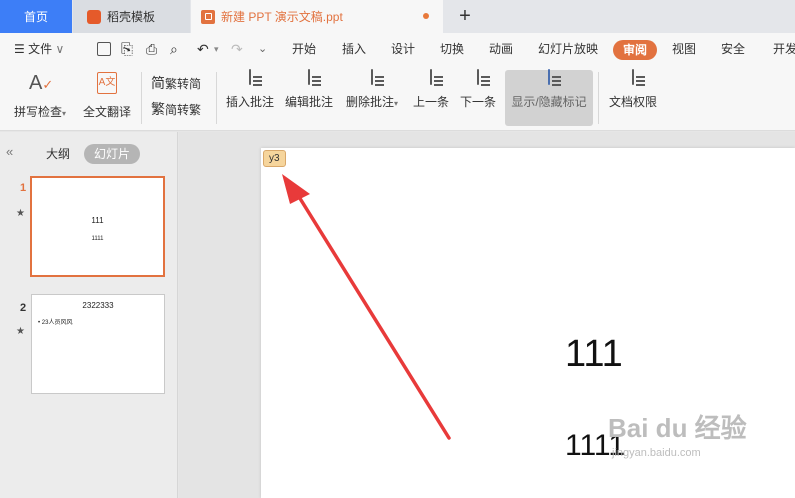 The image size is (795, 498). I want to click on trad-to-simp-button: 简繁转简, so click(176, 83).